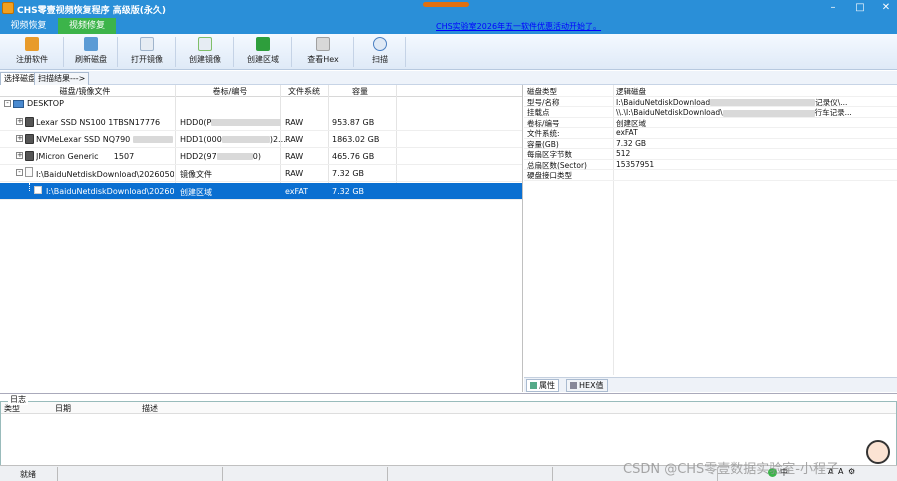 The image size is (897, 481). What do you see at coordinates (205, 59) in the screenshot?
I see `create-image-label: 创建镜像` at bounding box center [205, 59].